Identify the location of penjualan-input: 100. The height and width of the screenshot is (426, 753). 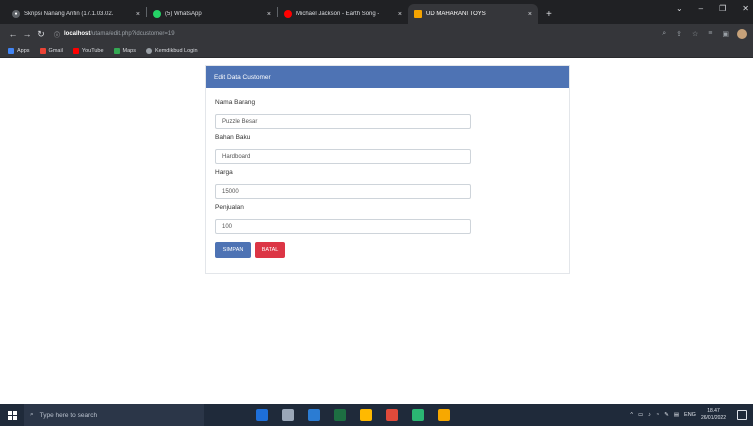
(343, 226).